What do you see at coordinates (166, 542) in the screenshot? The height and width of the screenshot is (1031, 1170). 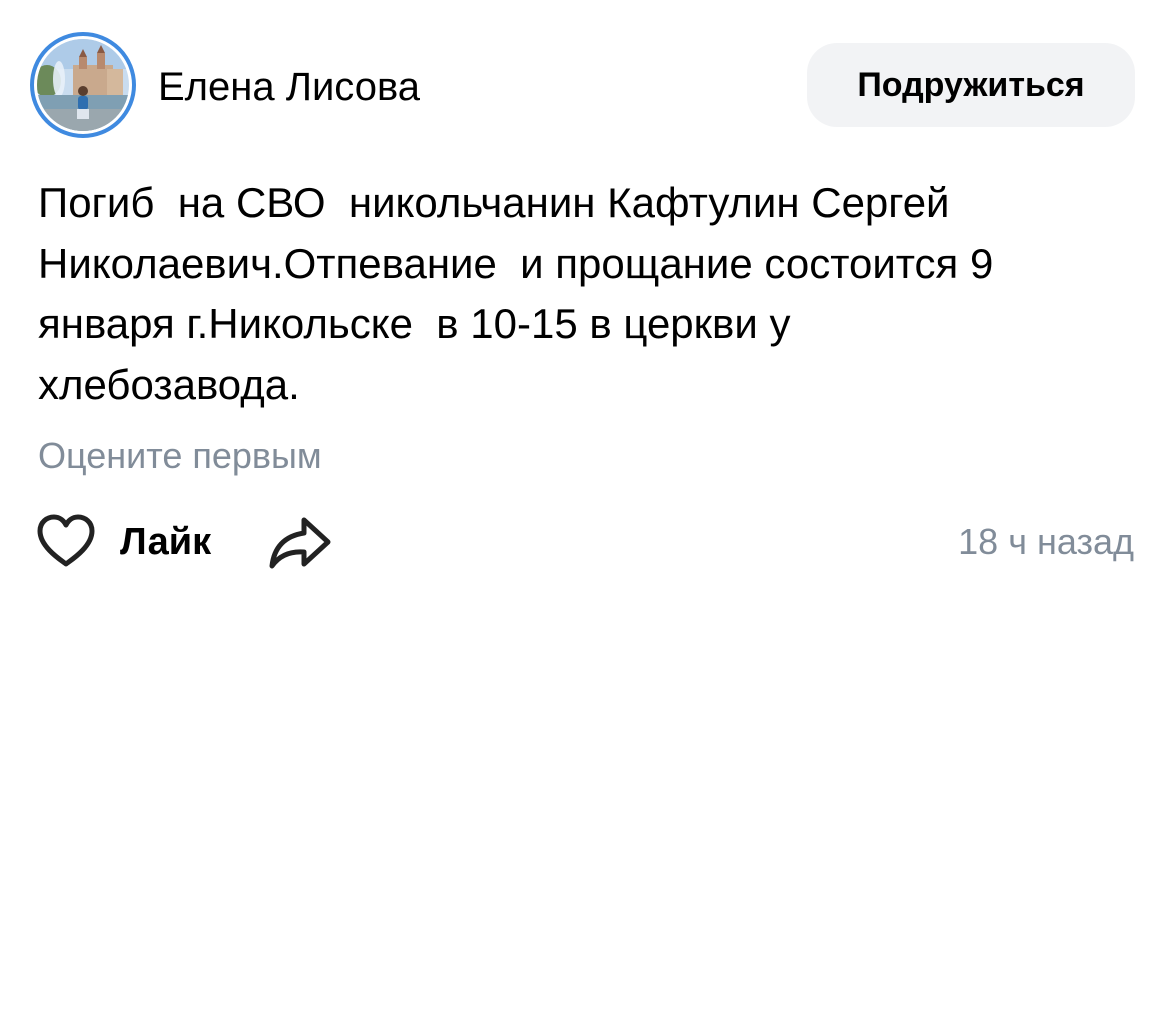 I see `like-label: Лайк` at bounding box center [166, 542].